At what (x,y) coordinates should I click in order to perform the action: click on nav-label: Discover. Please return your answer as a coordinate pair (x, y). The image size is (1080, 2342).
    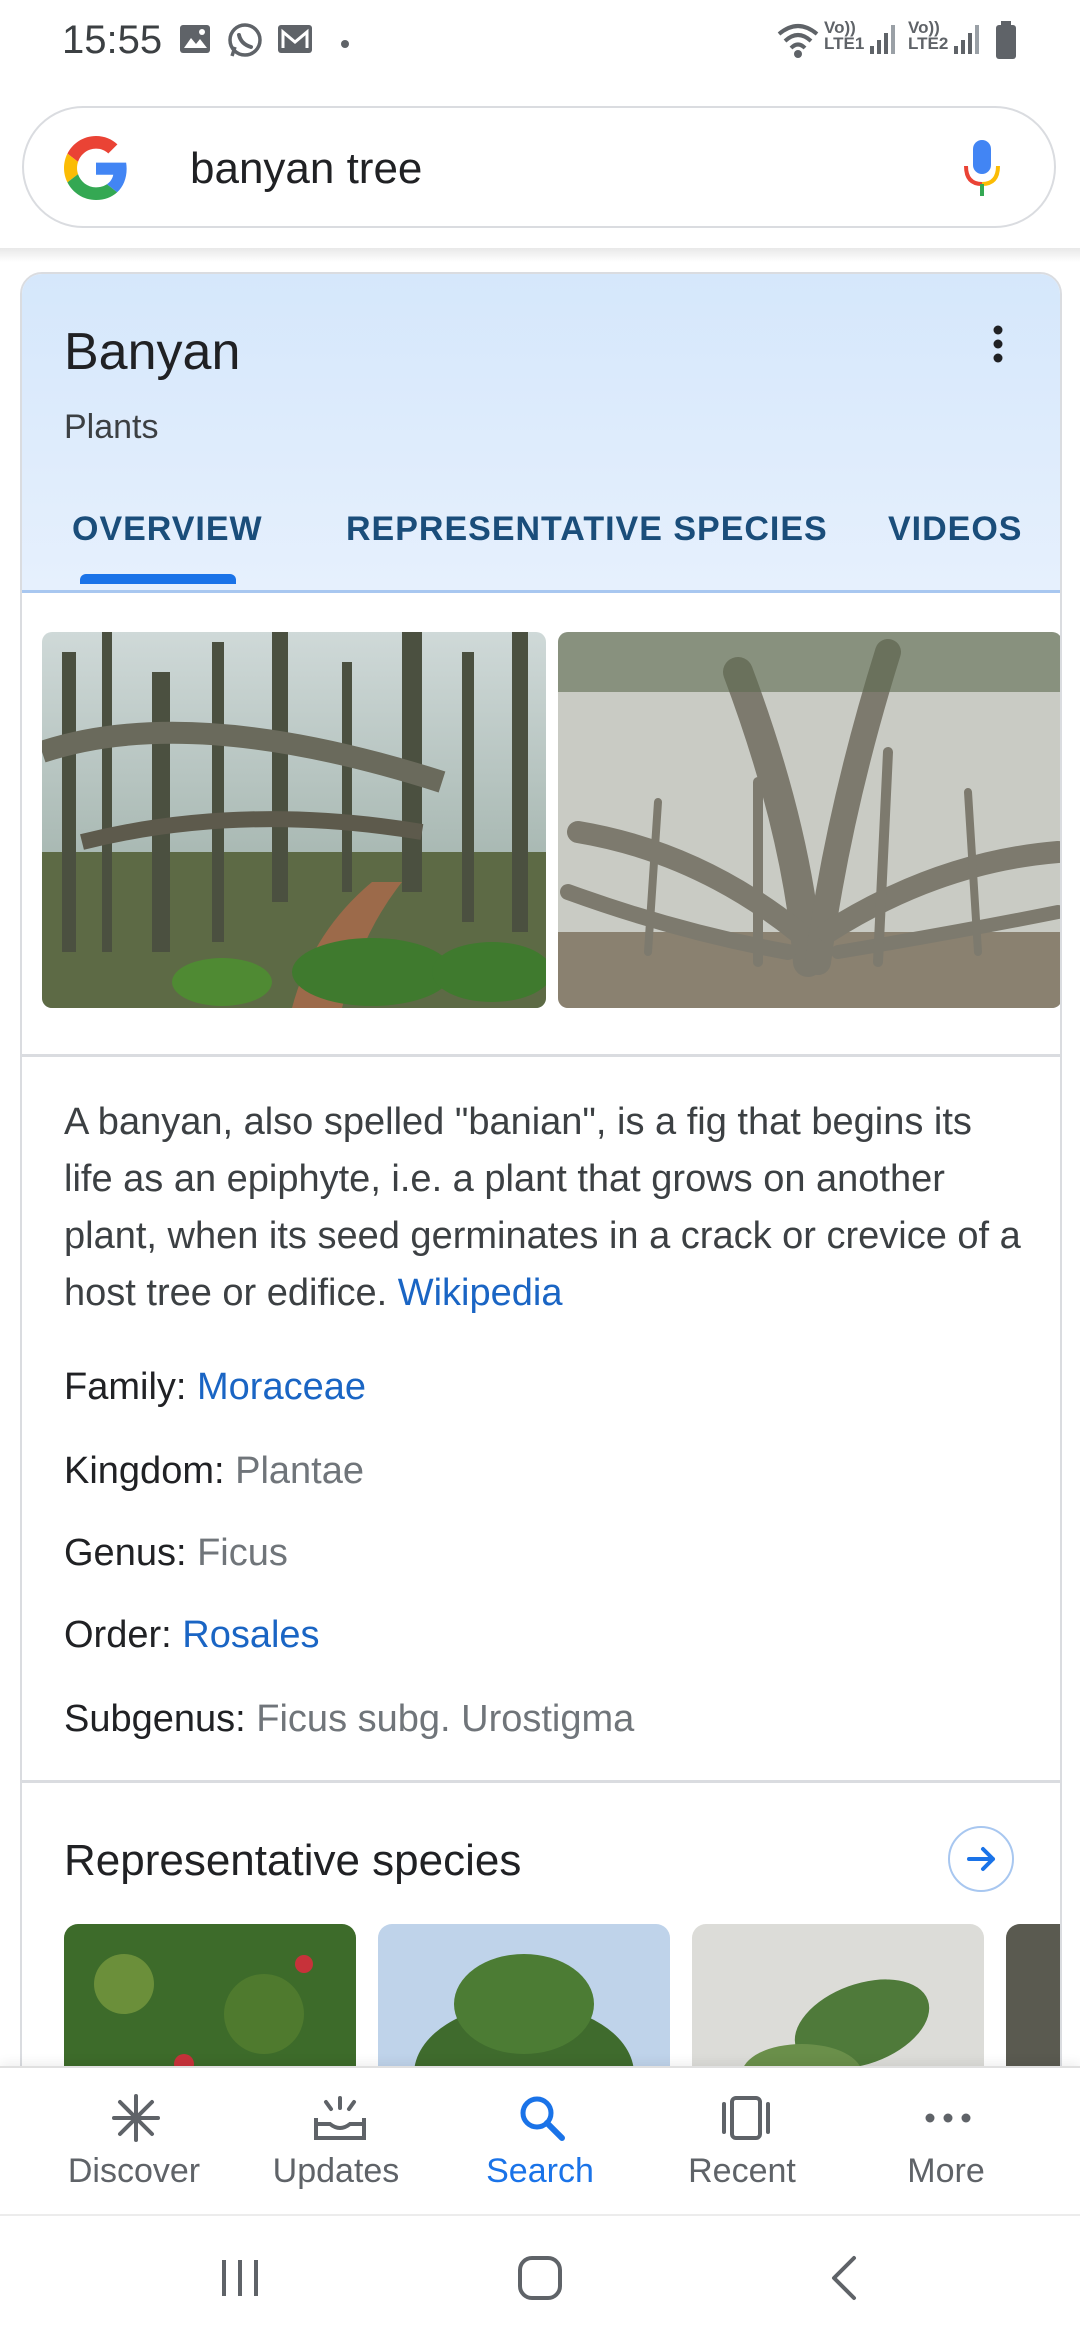
    Looking at the image, I should click on (134, 2171).